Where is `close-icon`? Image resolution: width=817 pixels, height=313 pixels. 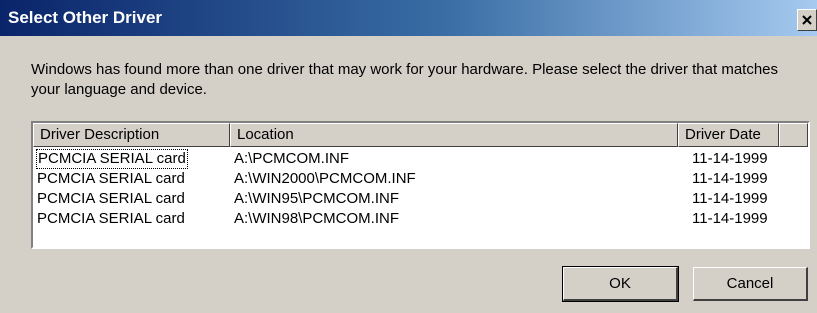
close-icon is located at coordinates (807, 20).